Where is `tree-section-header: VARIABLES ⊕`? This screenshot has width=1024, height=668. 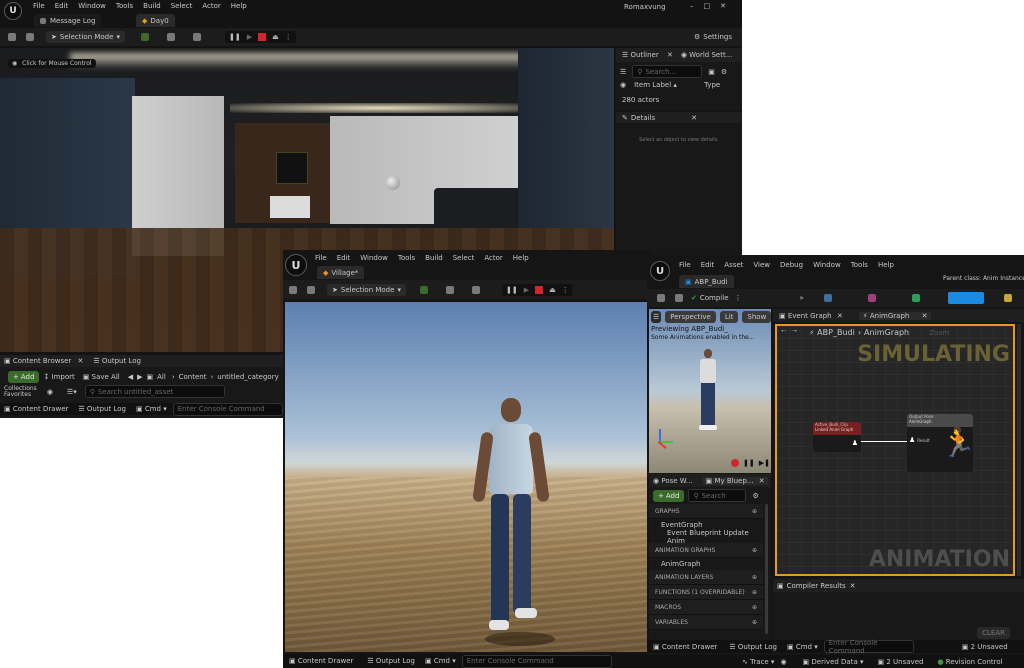 tree-section-header: VARIABLES ⊕ is located at coordinates (706, 622).